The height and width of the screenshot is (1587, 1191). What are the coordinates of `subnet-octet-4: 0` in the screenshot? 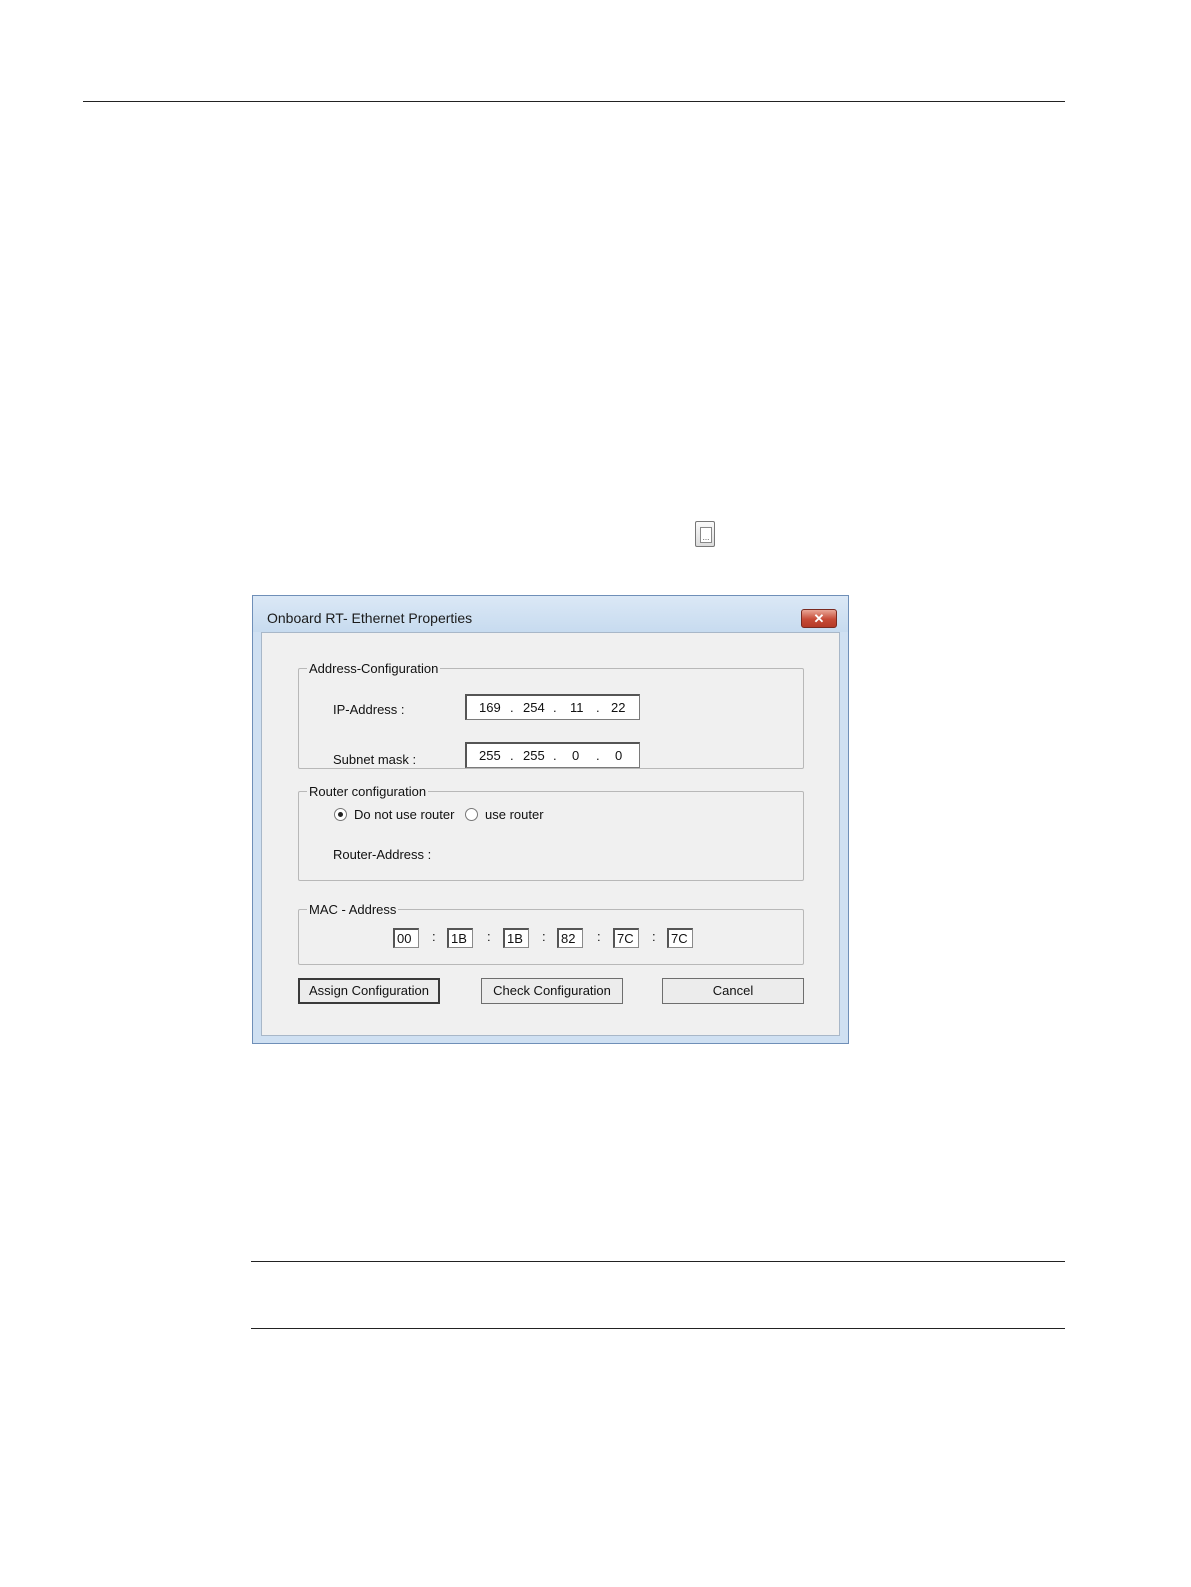 It's located at (619, 755).